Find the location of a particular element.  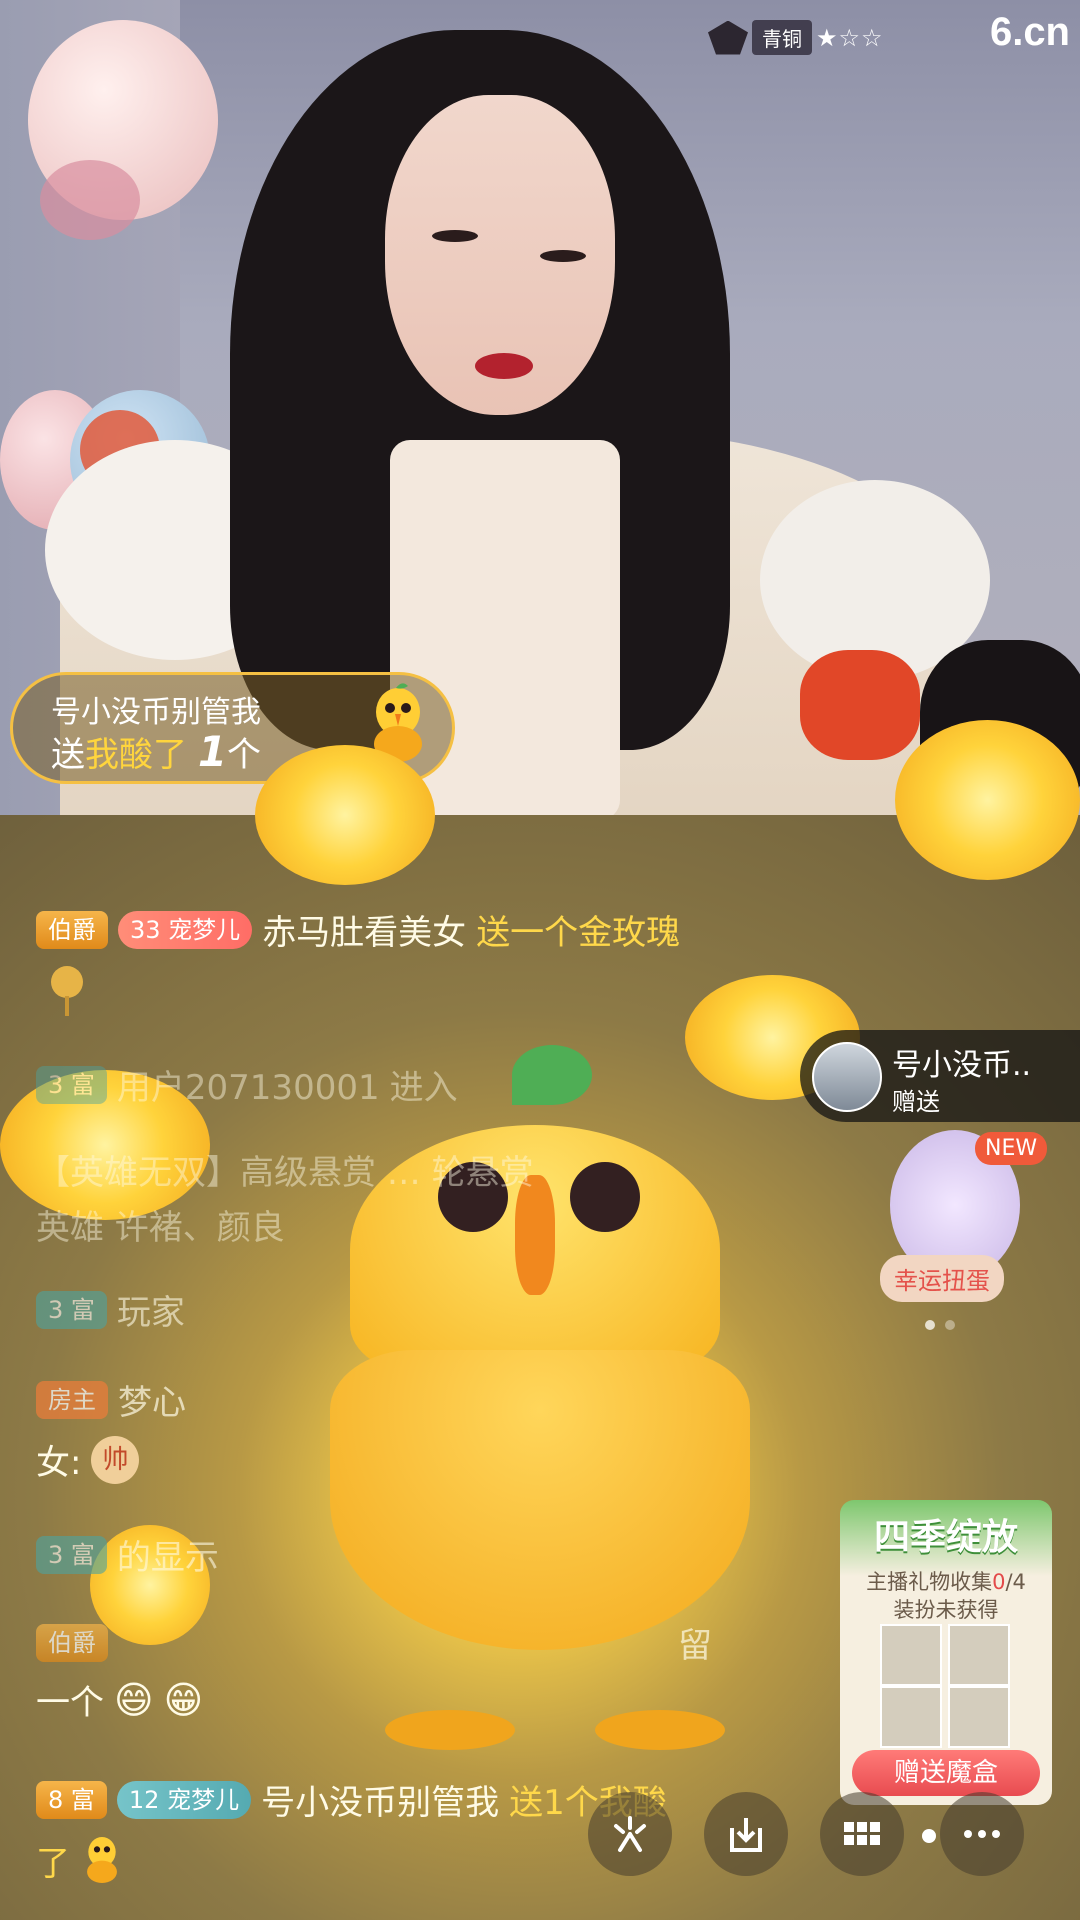

chat-username: 号小没币别管我 is located at coordinates (380, 1799).